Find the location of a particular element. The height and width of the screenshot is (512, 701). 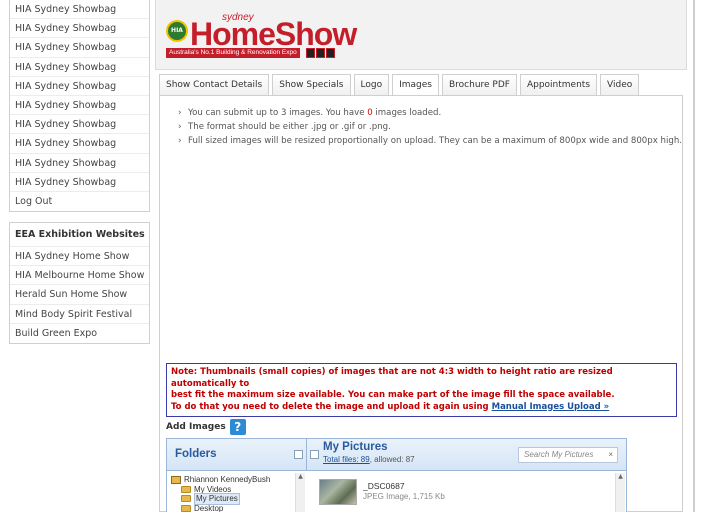

tab-appointments: Appointments is located at coordinates (558, 85).